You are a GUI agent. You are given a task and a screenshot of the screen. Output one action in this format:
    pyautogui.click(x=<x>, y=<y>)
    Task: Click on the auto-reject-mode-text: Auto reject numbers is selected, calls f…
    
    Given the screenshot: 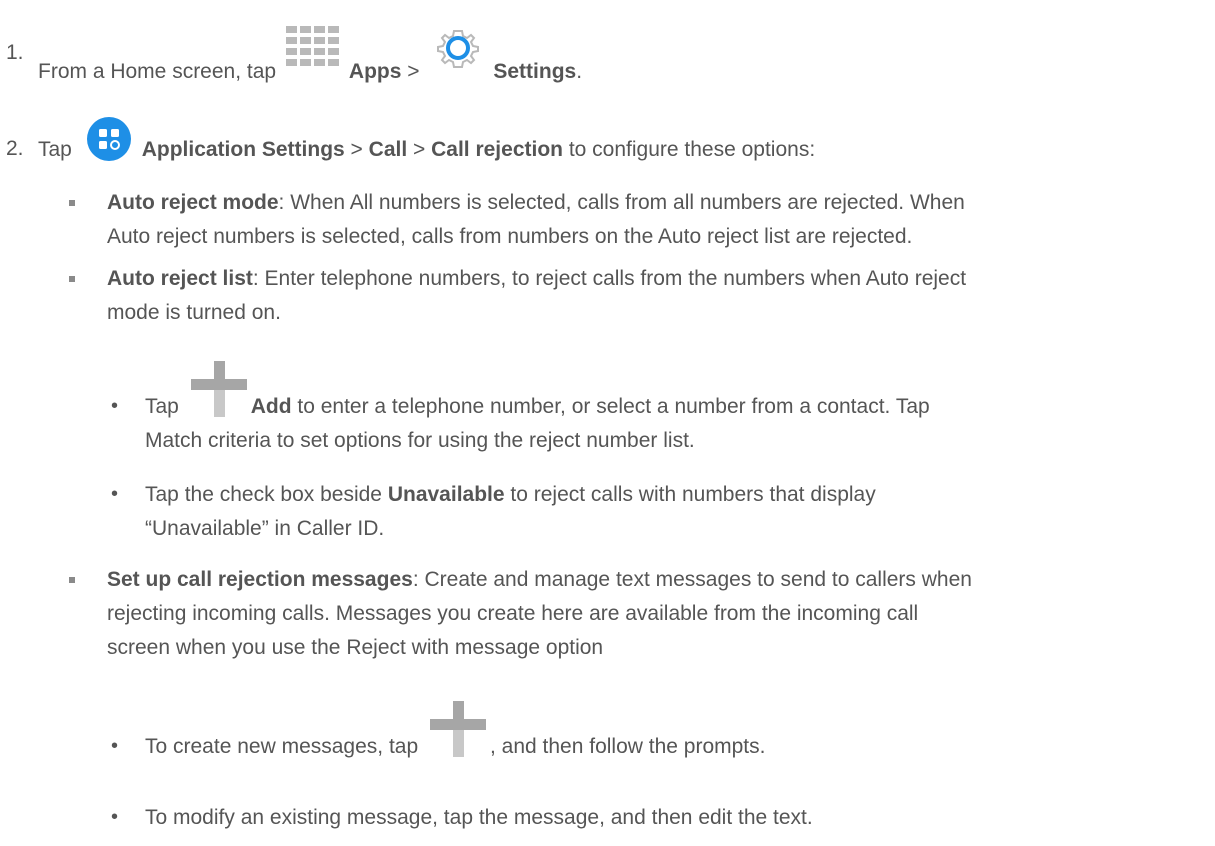 What is the action you would take?
    pyautogui.click(x=510, y=236)
    